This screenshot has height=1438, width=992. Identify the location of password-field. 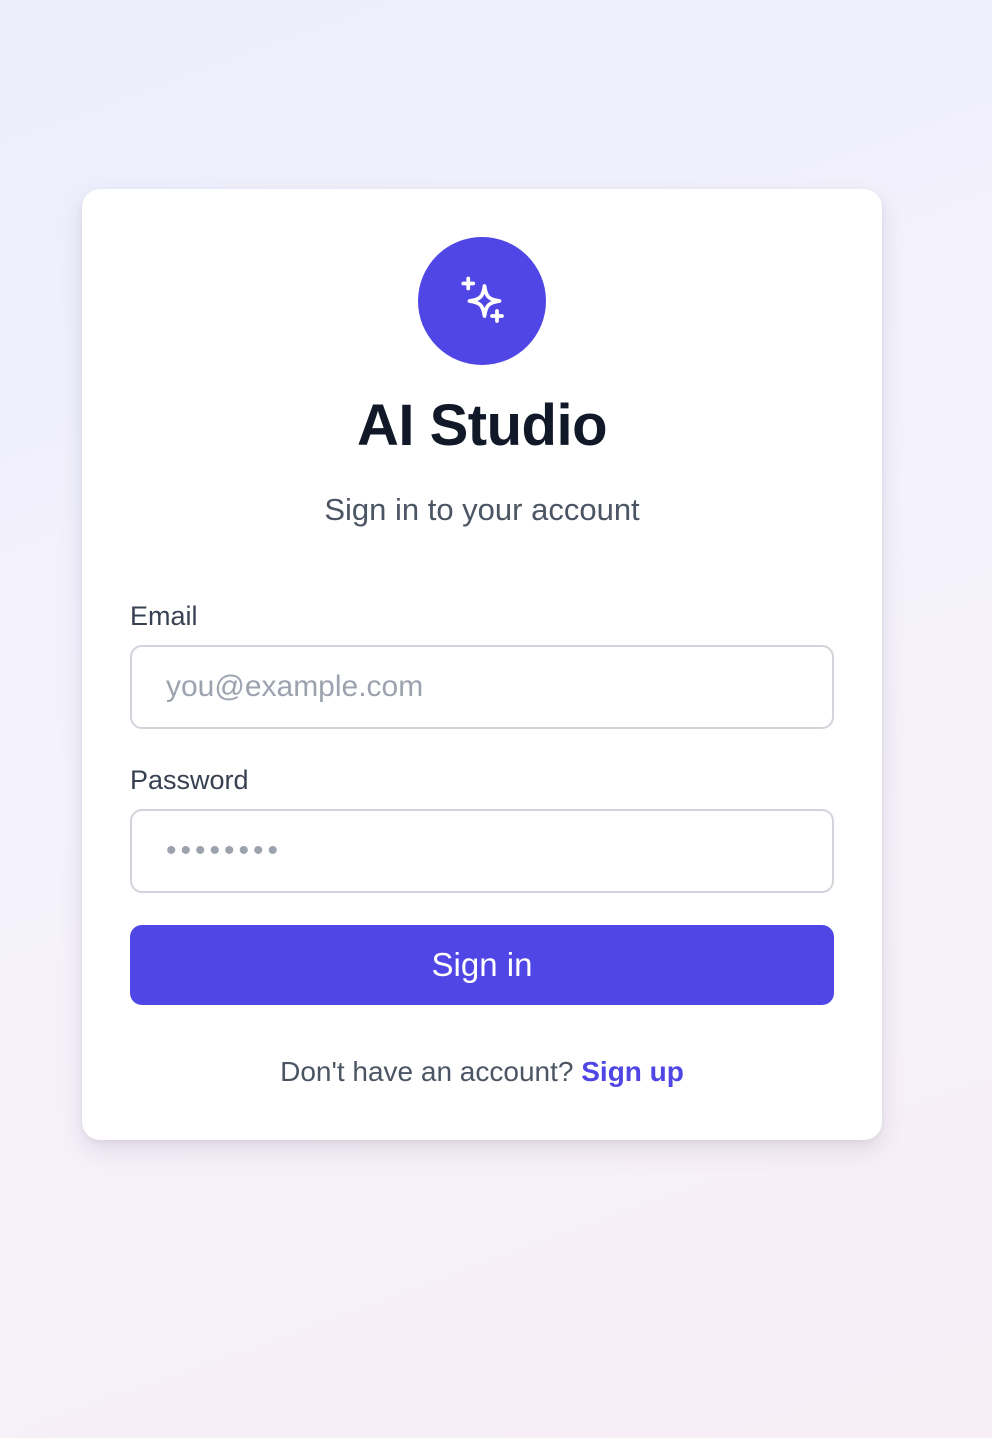
(482, 851).